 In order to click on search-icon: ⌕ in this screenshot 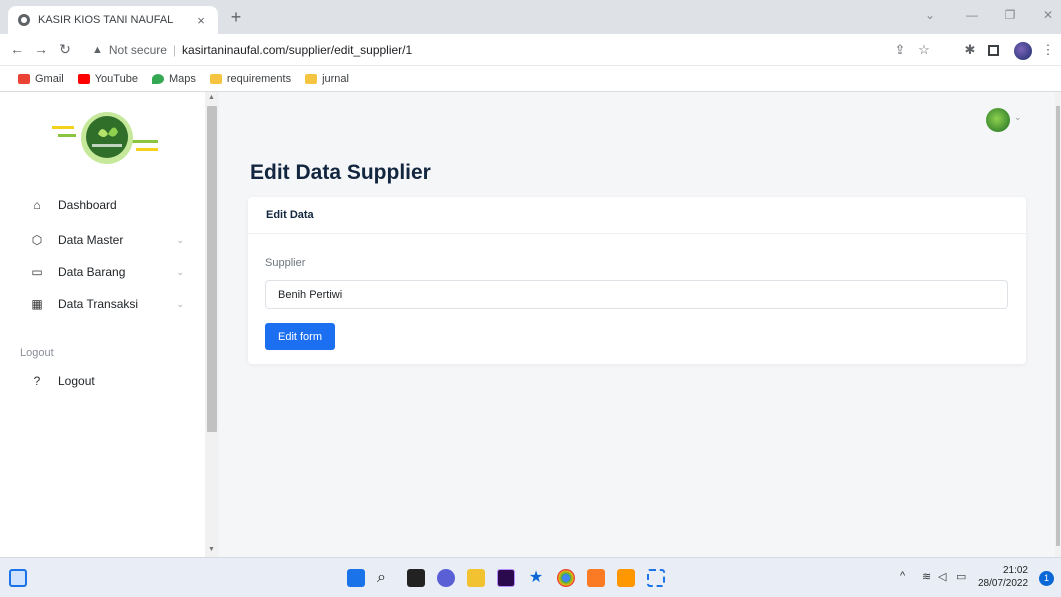, I will do `click(386, 578)`.